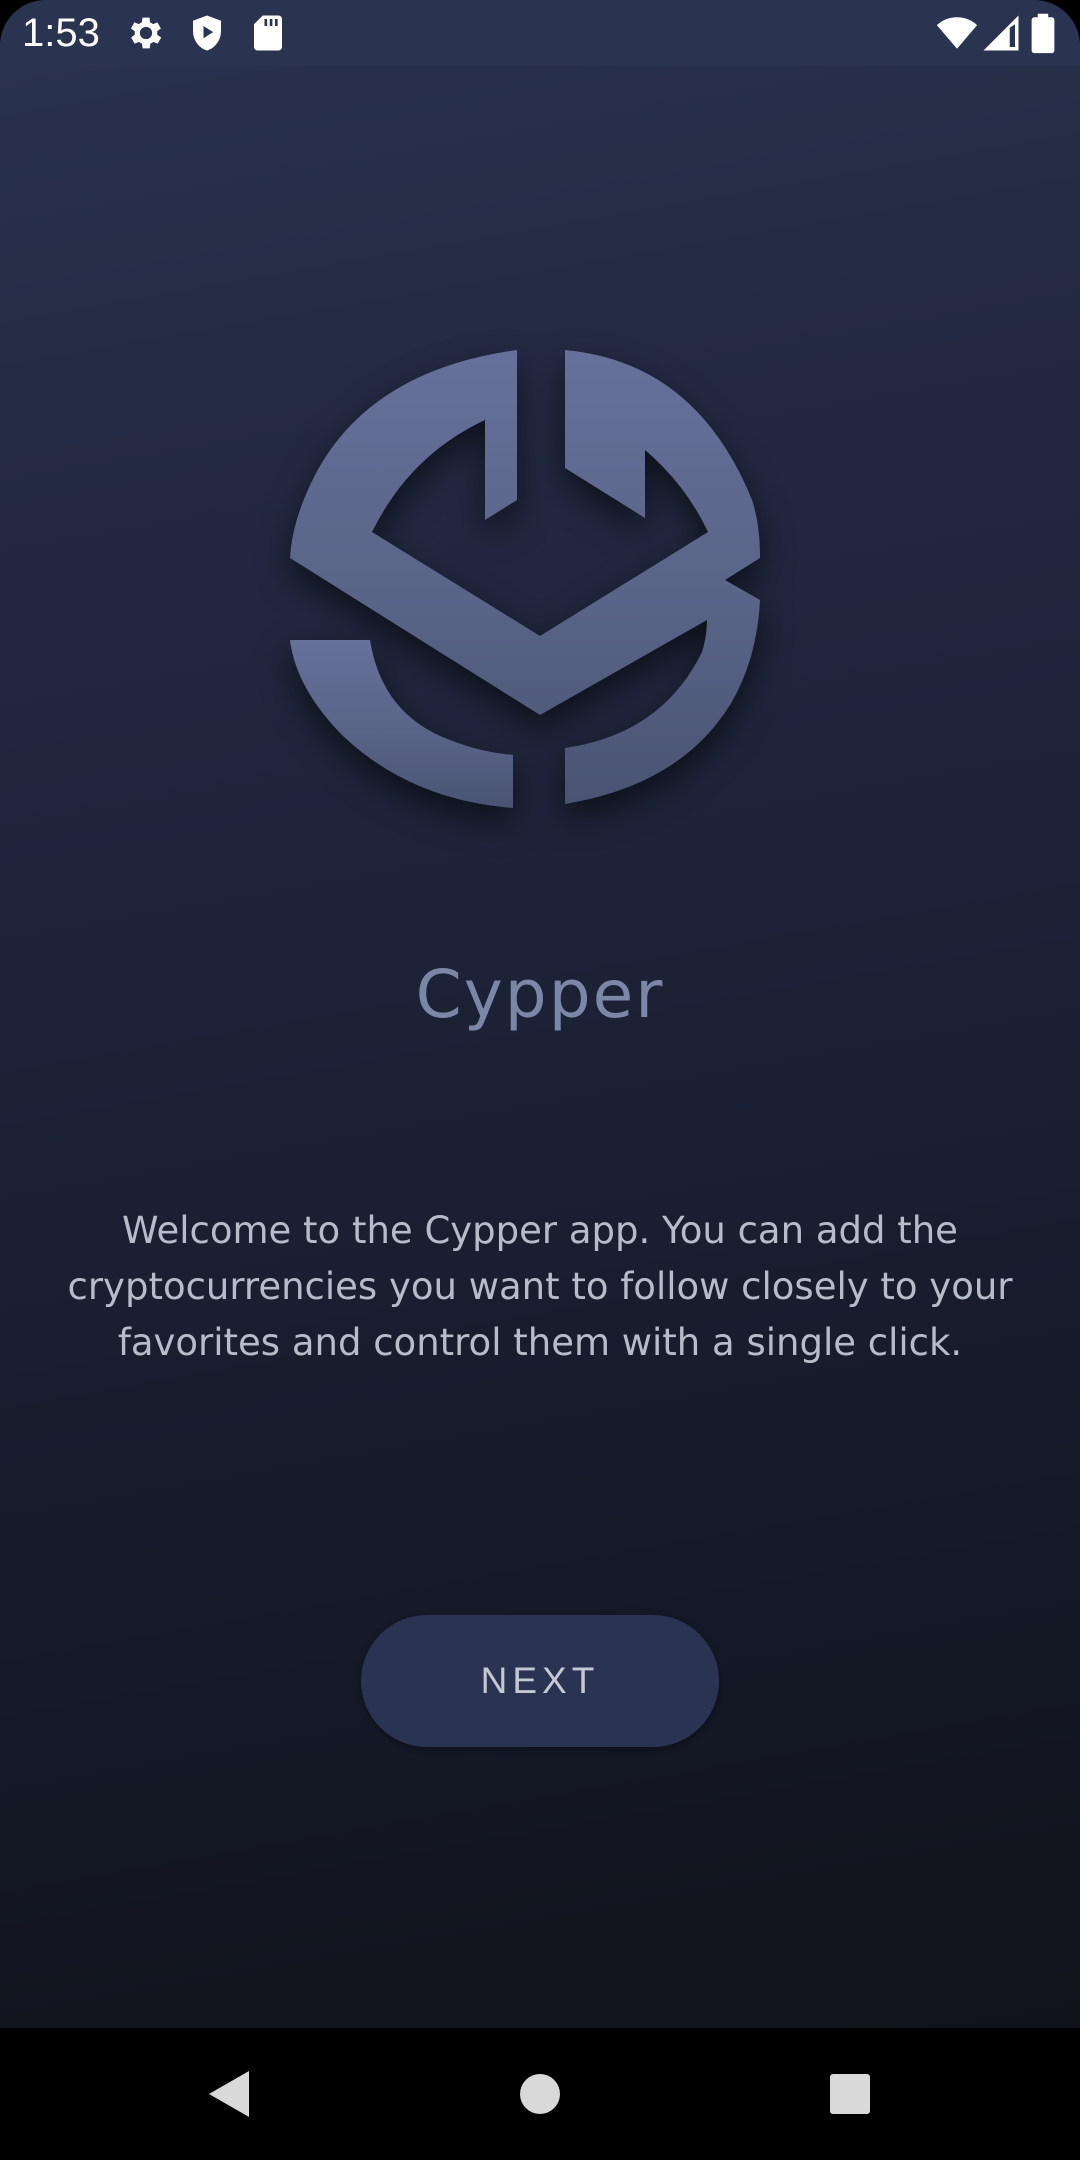  I want to click on settings-gear-icon, so click(146, 33).